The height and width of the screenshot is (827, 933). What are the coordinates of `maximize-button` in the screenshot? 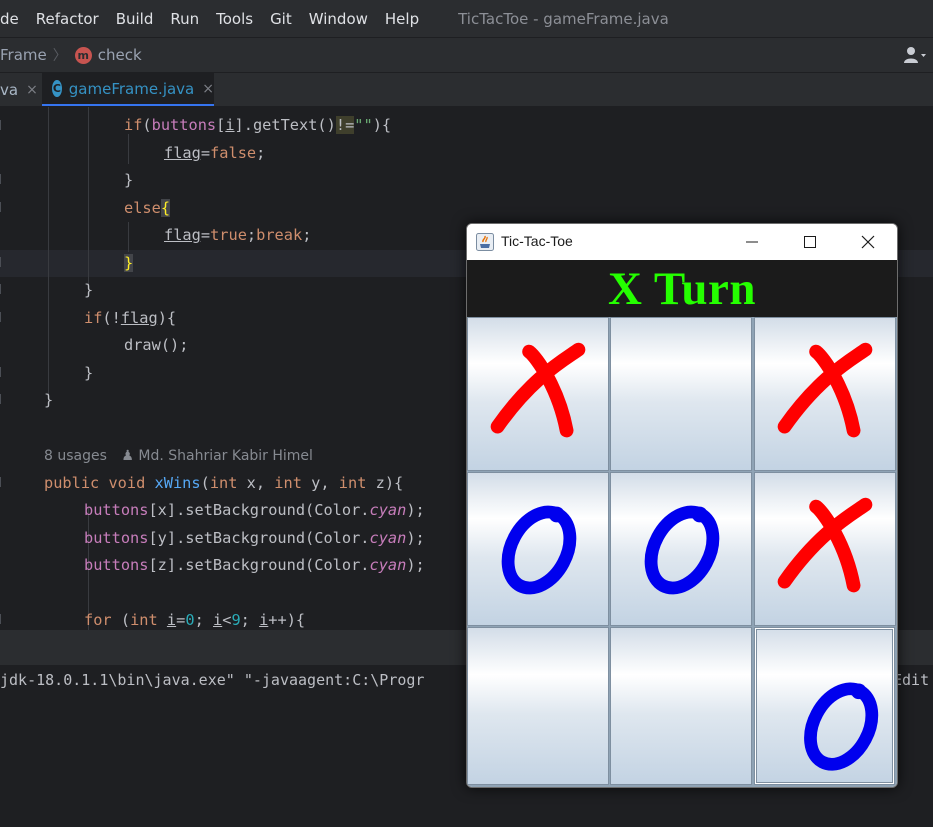 It's located at (810, 242).